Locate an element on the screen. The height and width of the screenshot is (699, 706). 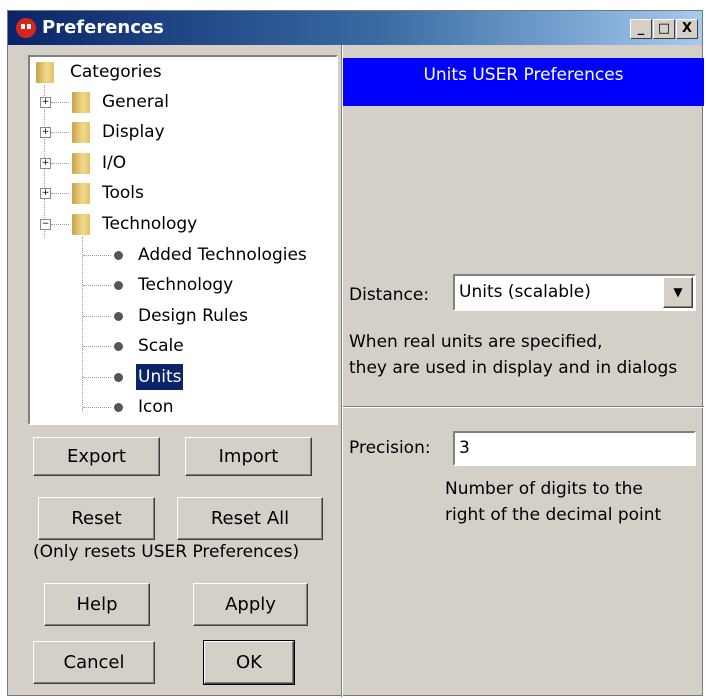
section-separator is located at coordinates (523, 407).